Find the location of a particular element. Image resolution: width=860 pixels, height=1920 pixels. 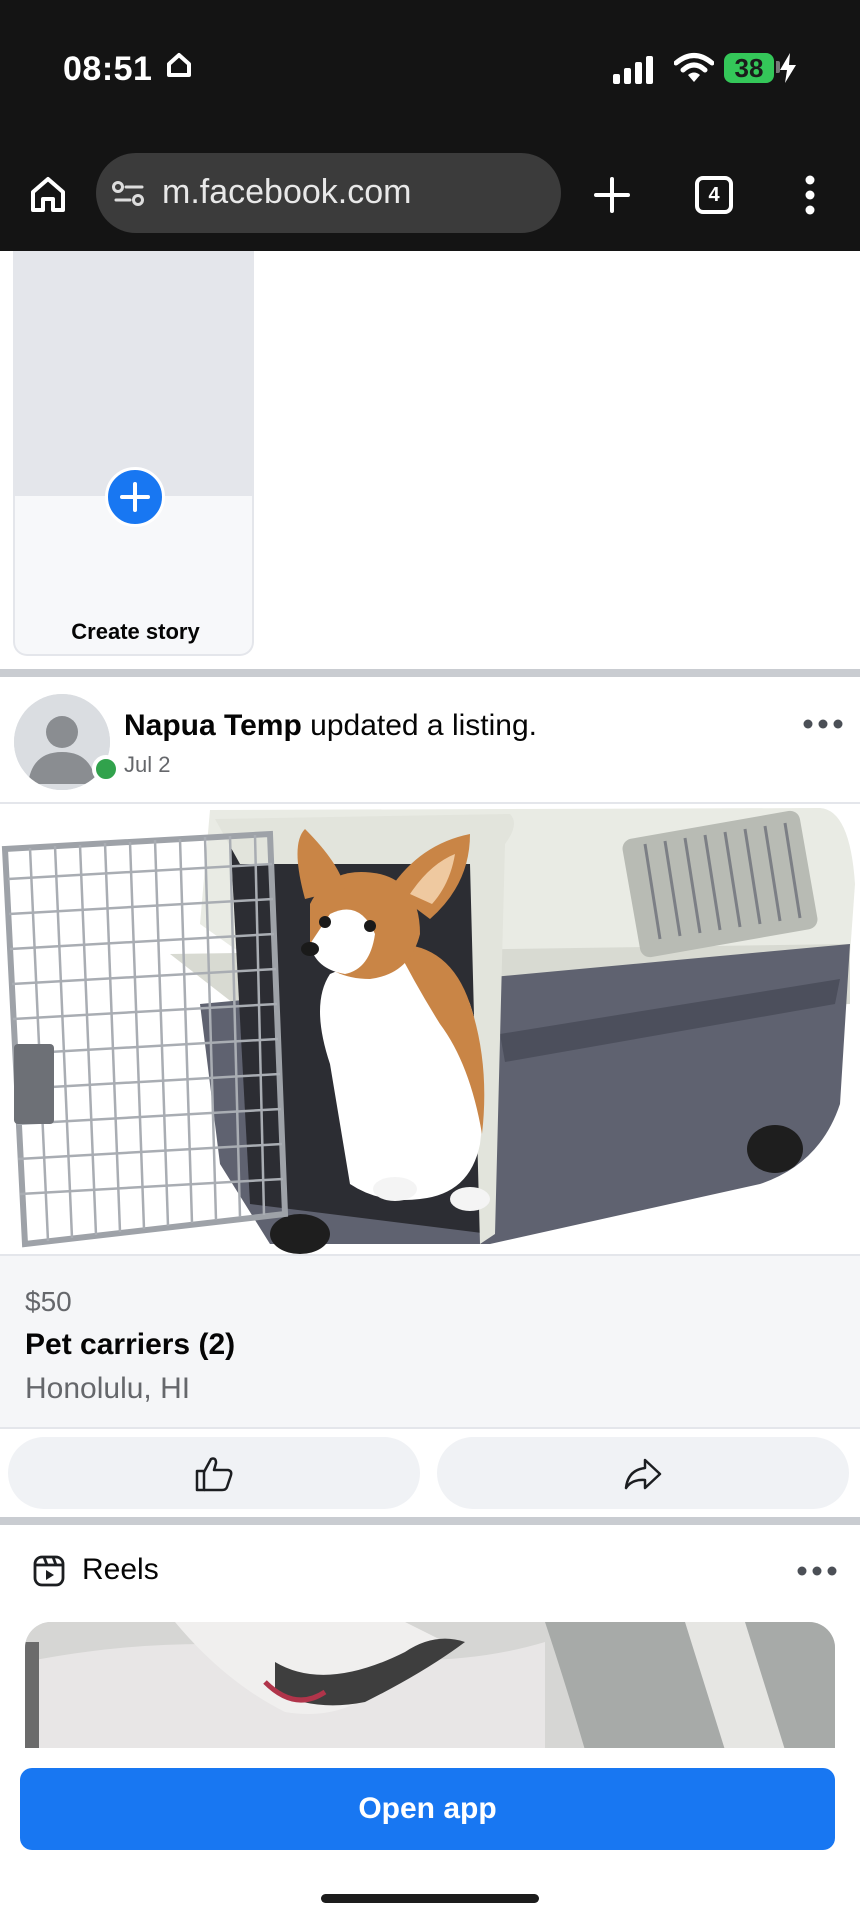

tab-switcher-button: 4 is located at coordinates (714, 195).